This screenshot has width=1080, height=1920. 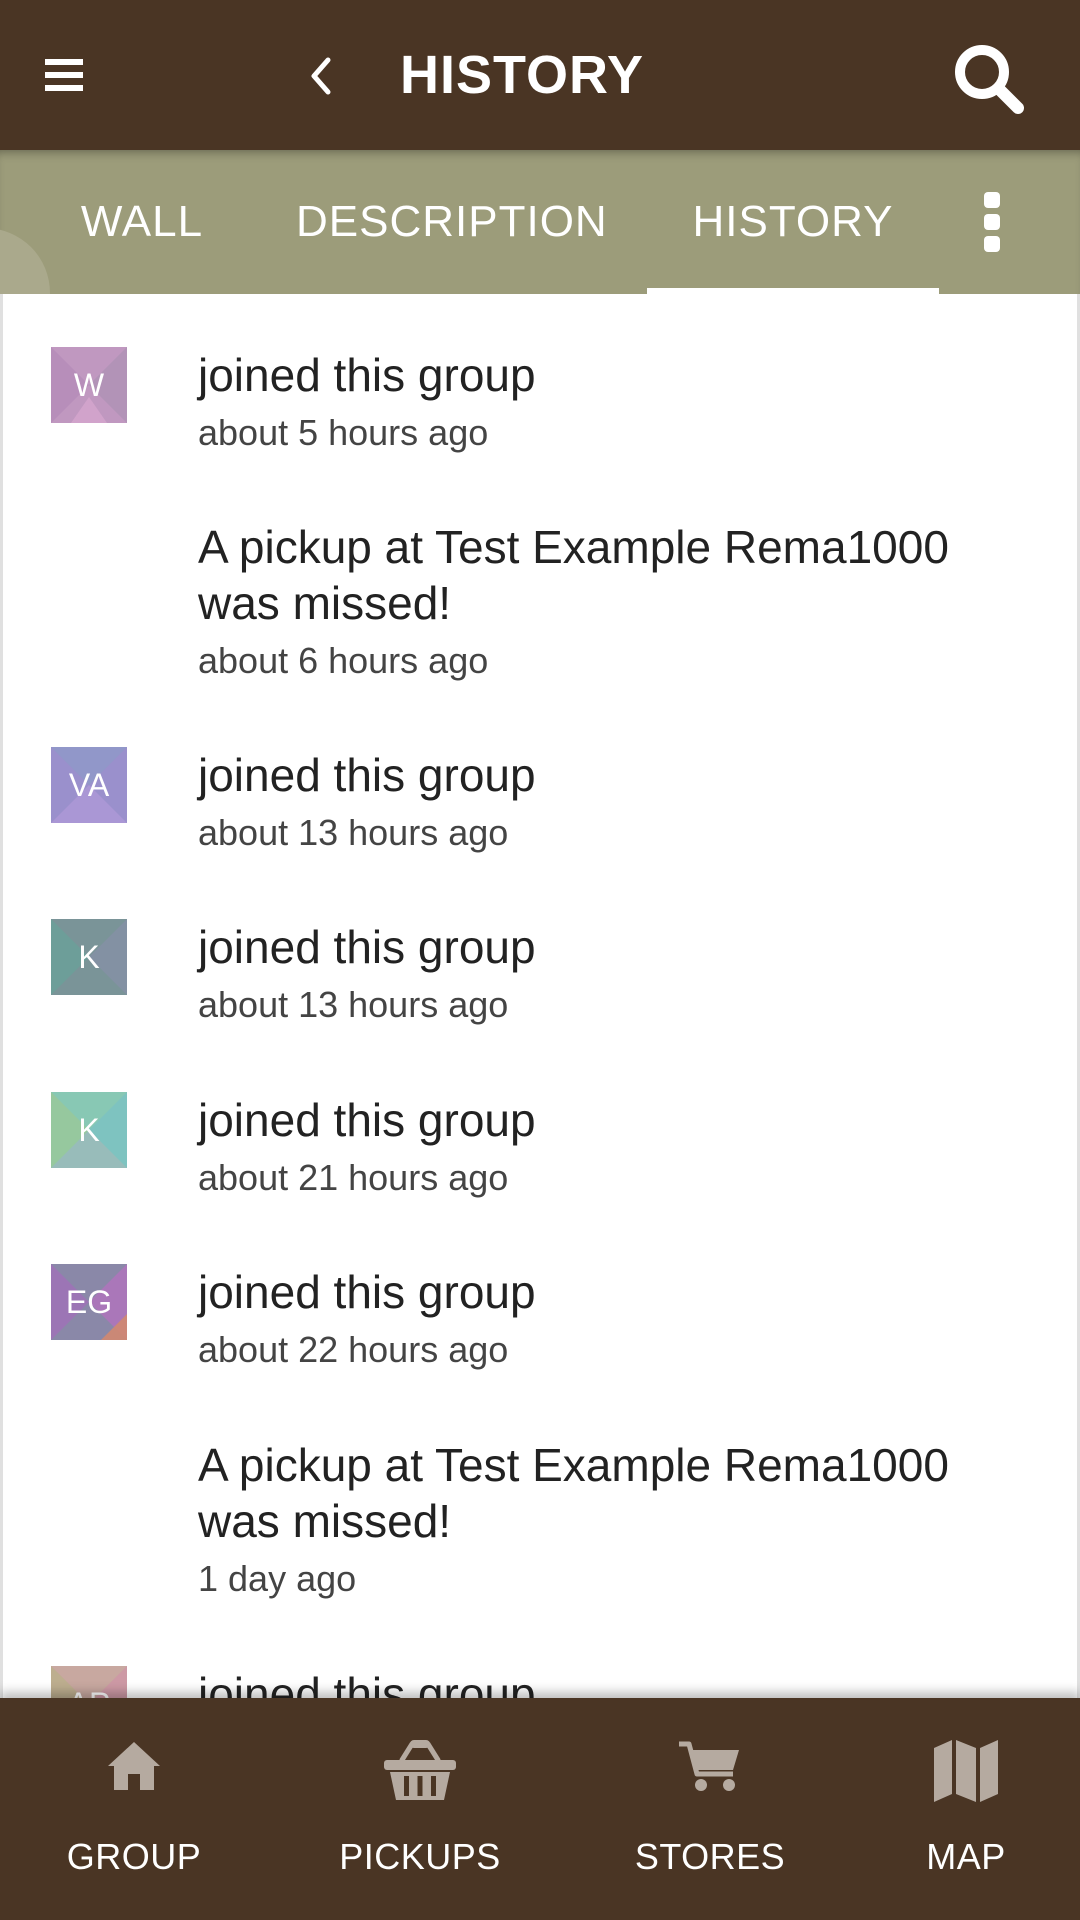 I want to click on decorative-circle, so click(x=25, y=261).